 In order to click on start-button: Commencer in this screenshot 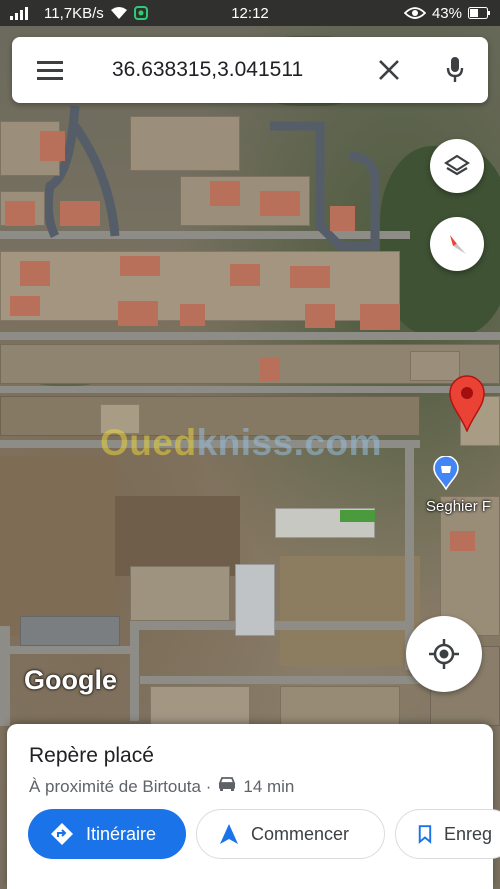, I will do `click(290, 834)`.